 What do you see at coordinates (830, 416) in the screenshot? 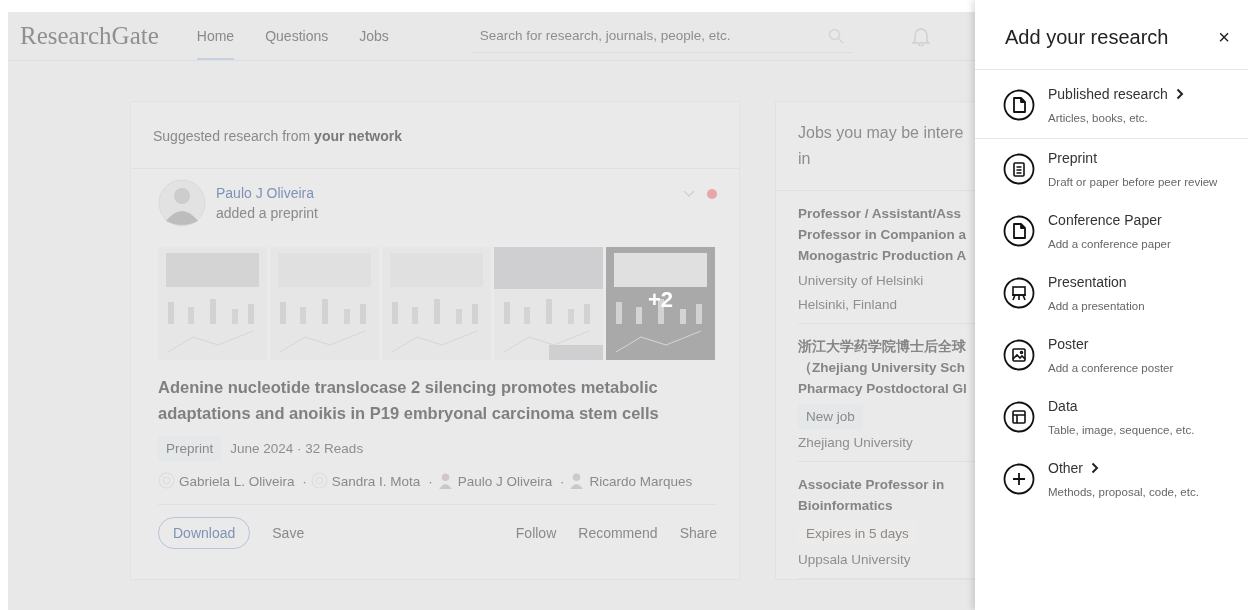
I see `job-tag: New job` at bounding box center [830, 416].